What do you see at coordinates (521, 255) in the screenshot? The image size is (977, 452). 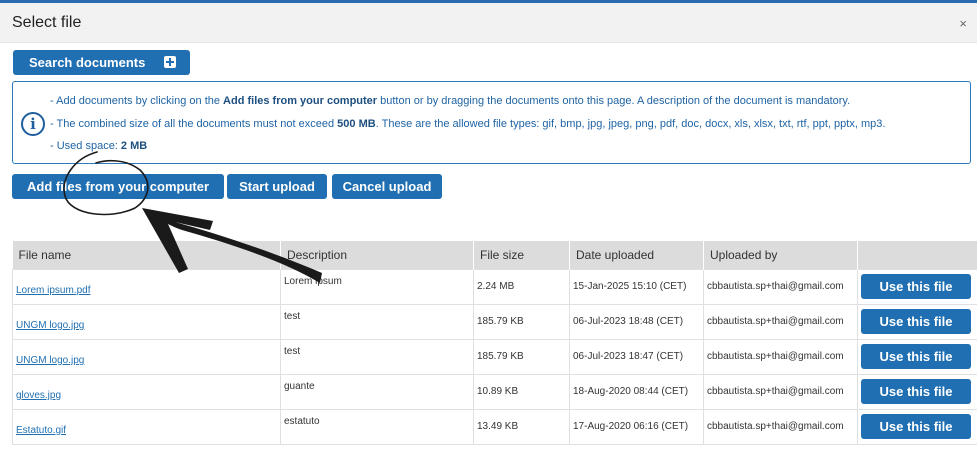 I see `col-header-file-size: File size` at bounding box center [521, 255].